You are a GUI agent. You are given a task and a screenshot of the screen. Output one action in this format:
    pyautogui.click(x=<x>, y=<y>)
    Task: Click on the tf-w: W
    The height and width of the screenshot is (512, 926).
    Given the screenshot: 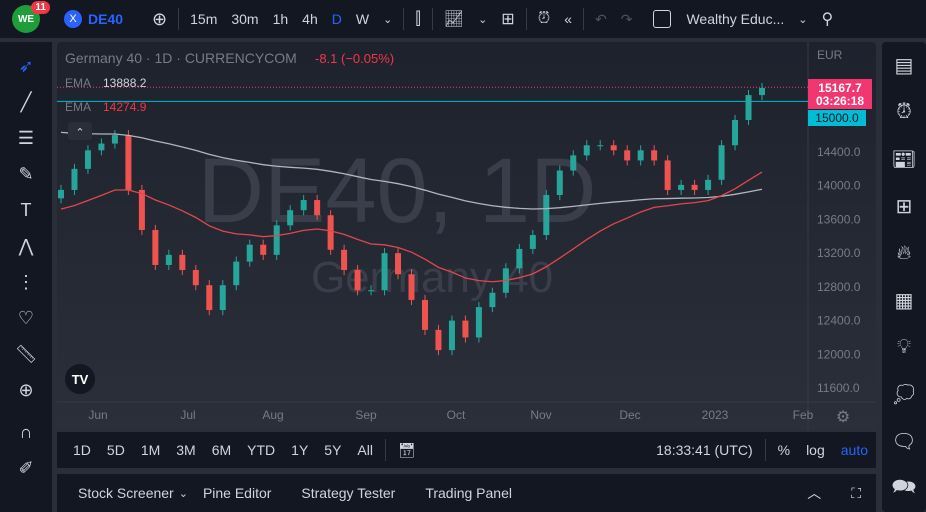 What is the action you would take?
    pyautogui.click(x=362, y=19)
    